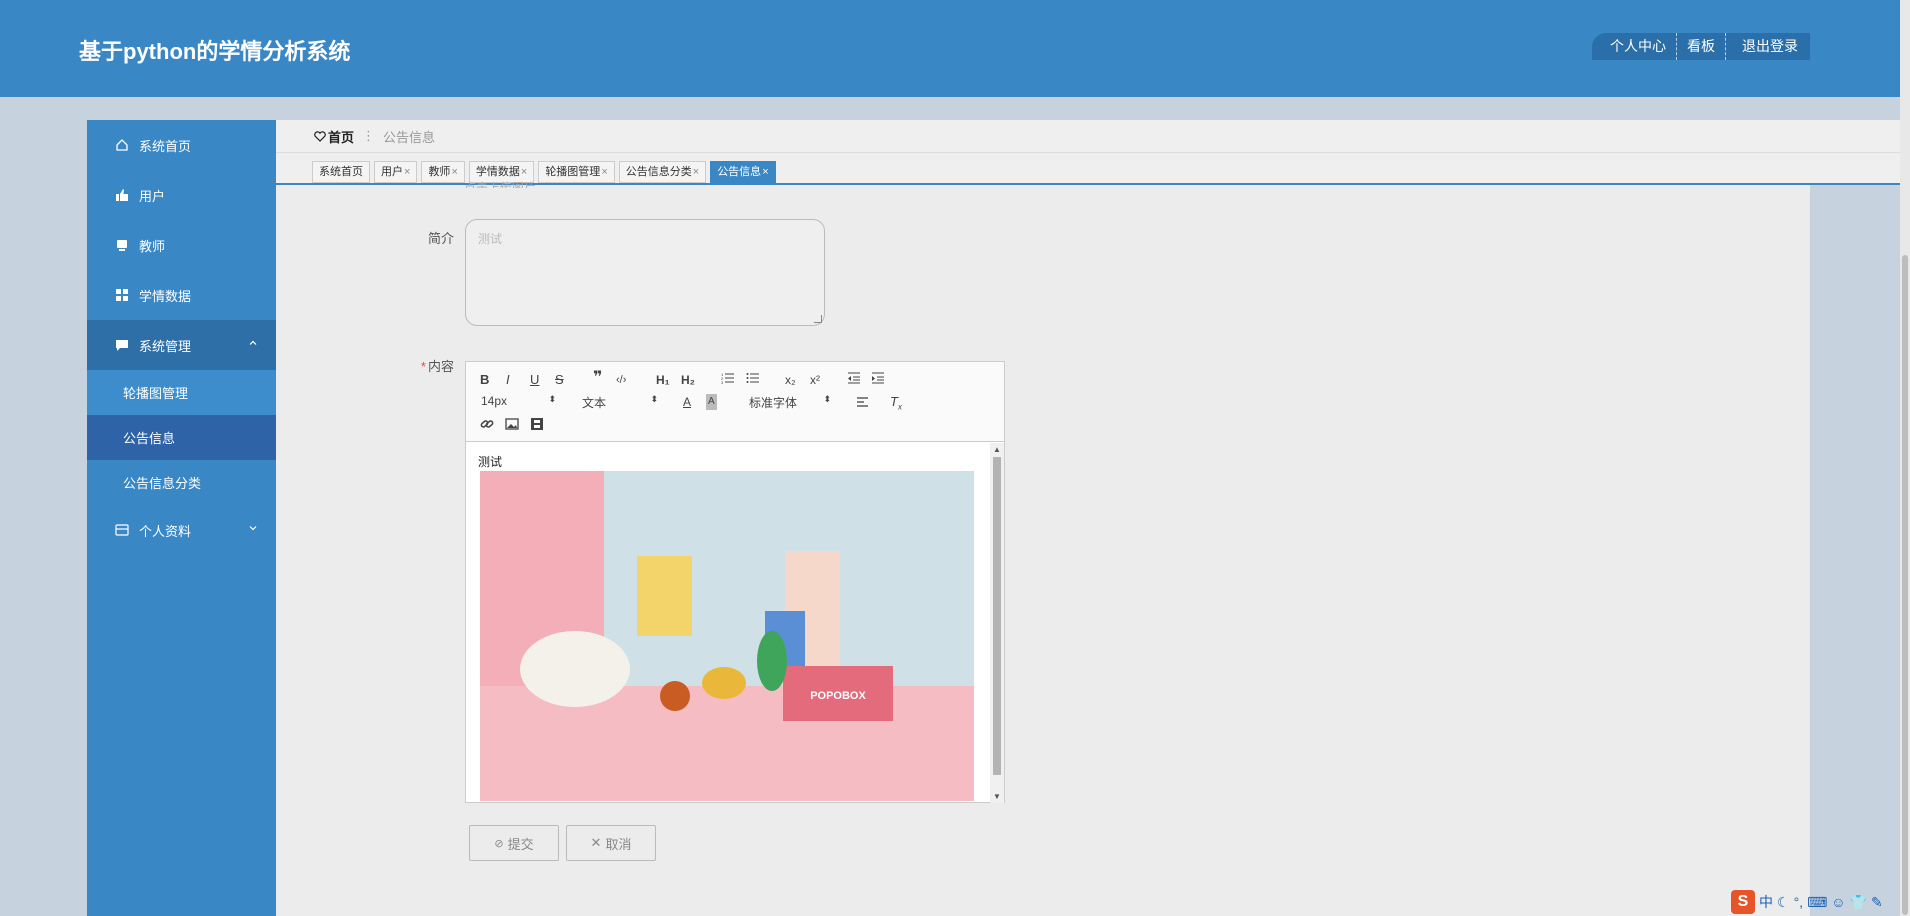 The width and height of the screenshot is (1910, 916). Describe the element at coordinates (518, 402) in the screenshot. I see `font-size-select: 14px ⬍` at that location.